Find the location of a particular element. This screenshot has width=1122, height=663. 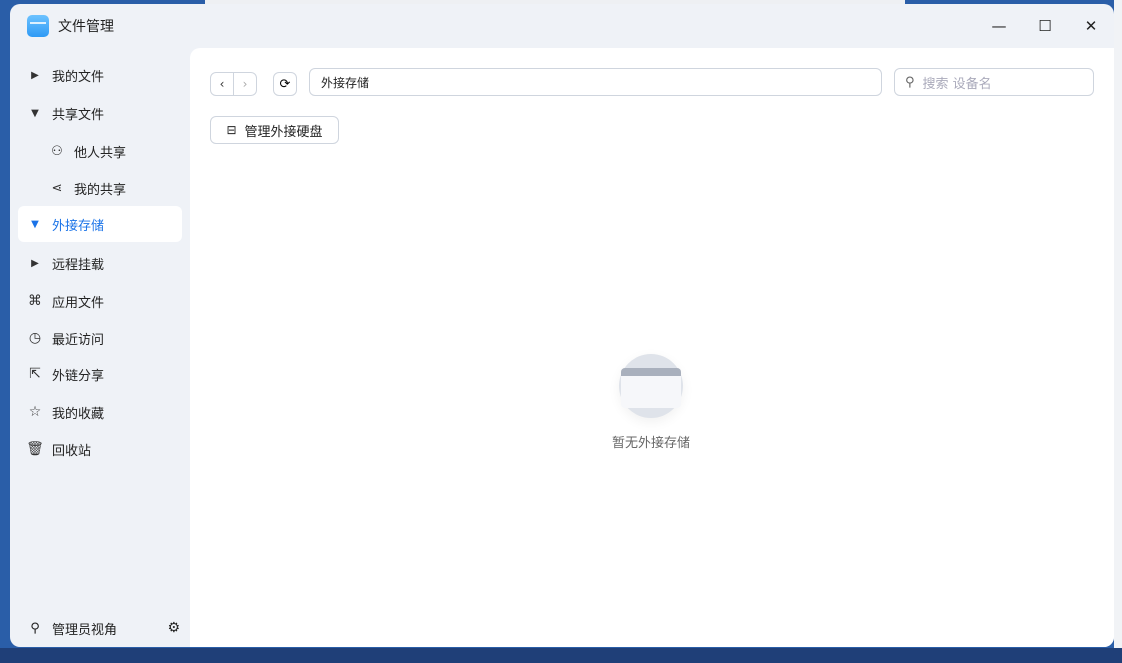

maximize-button: ☐ is located at coordinates (1045, 26).